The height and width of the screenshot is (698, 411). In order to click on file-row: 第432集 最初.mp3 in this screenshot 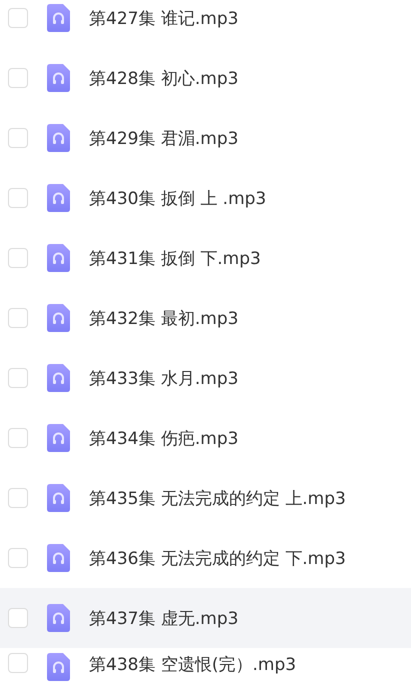, I will do `click(205, 318)`.